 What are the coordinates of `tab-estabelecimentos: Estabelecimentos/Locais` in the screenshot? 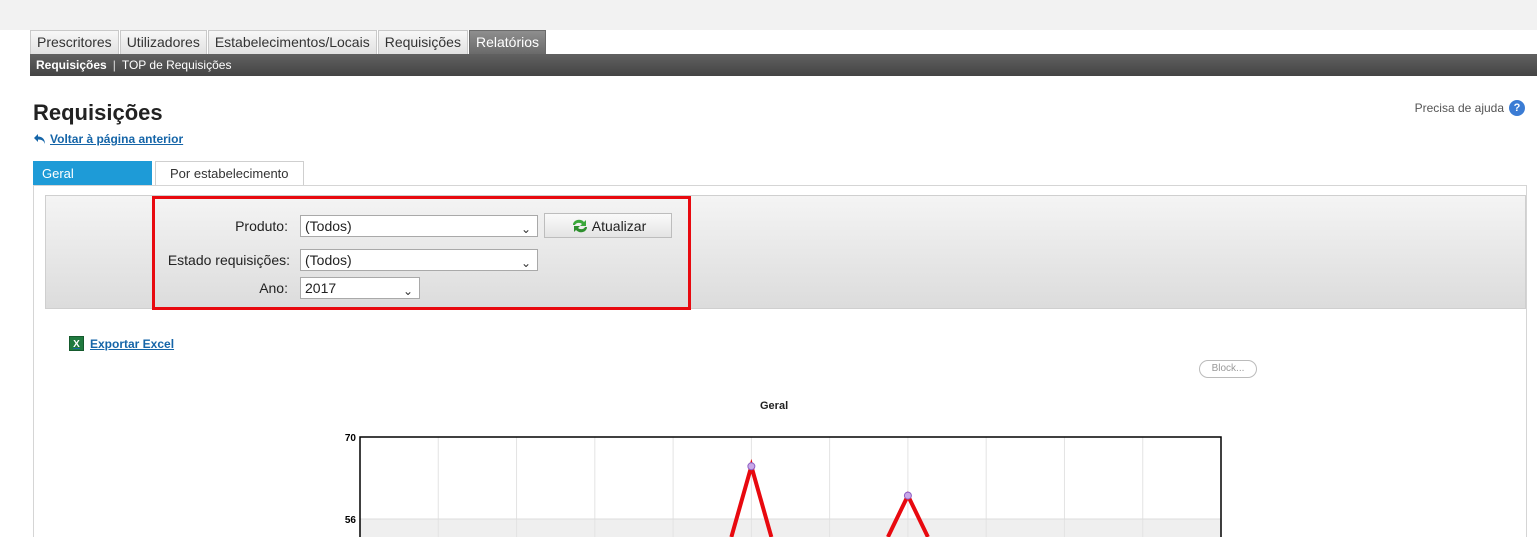 It's located at (292, 42).